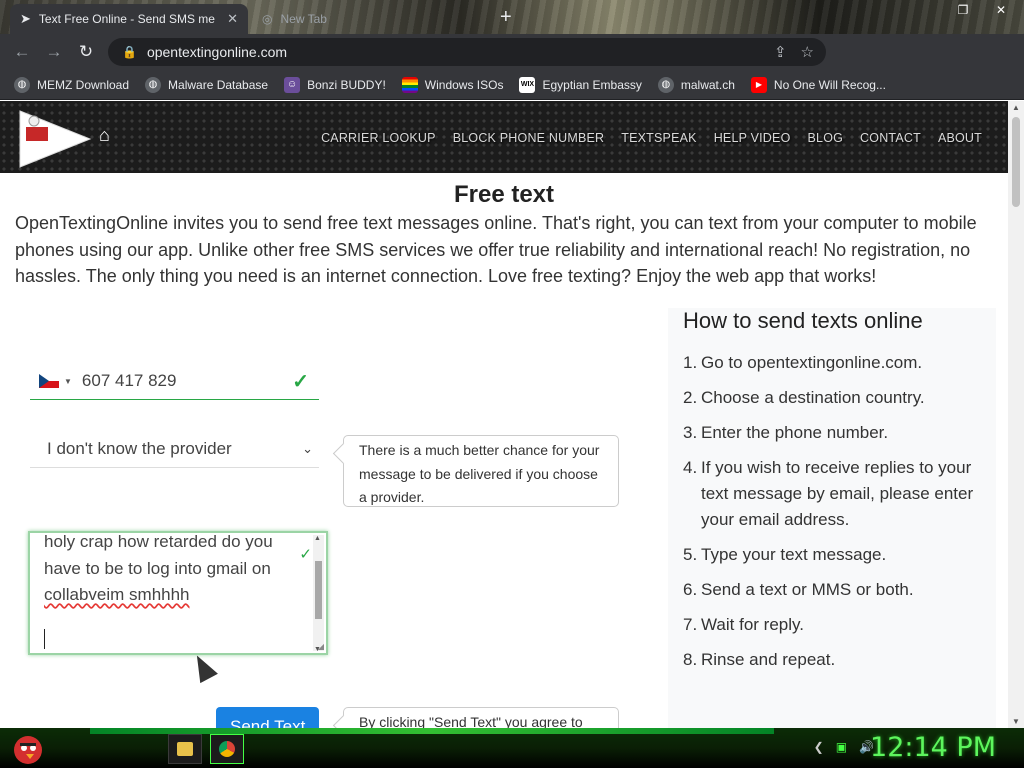 The height and width of the screenshot is (768, 1024). Describe the element at coordinates (798, 589) in the screenshot. I see `list-item: 6. Send a text or MMS or both.` at that location.